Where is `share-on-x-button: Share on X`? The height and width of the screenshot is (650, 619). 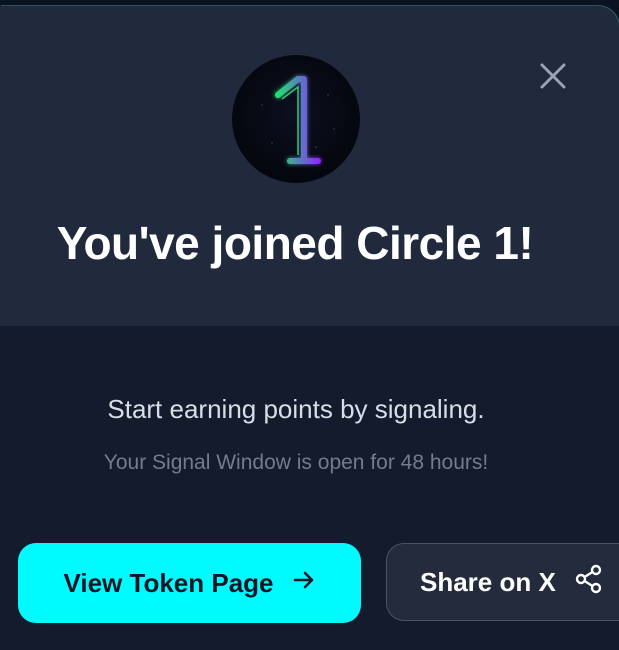
share-on-x-button: Share on X is located at coordinates (502, 582).